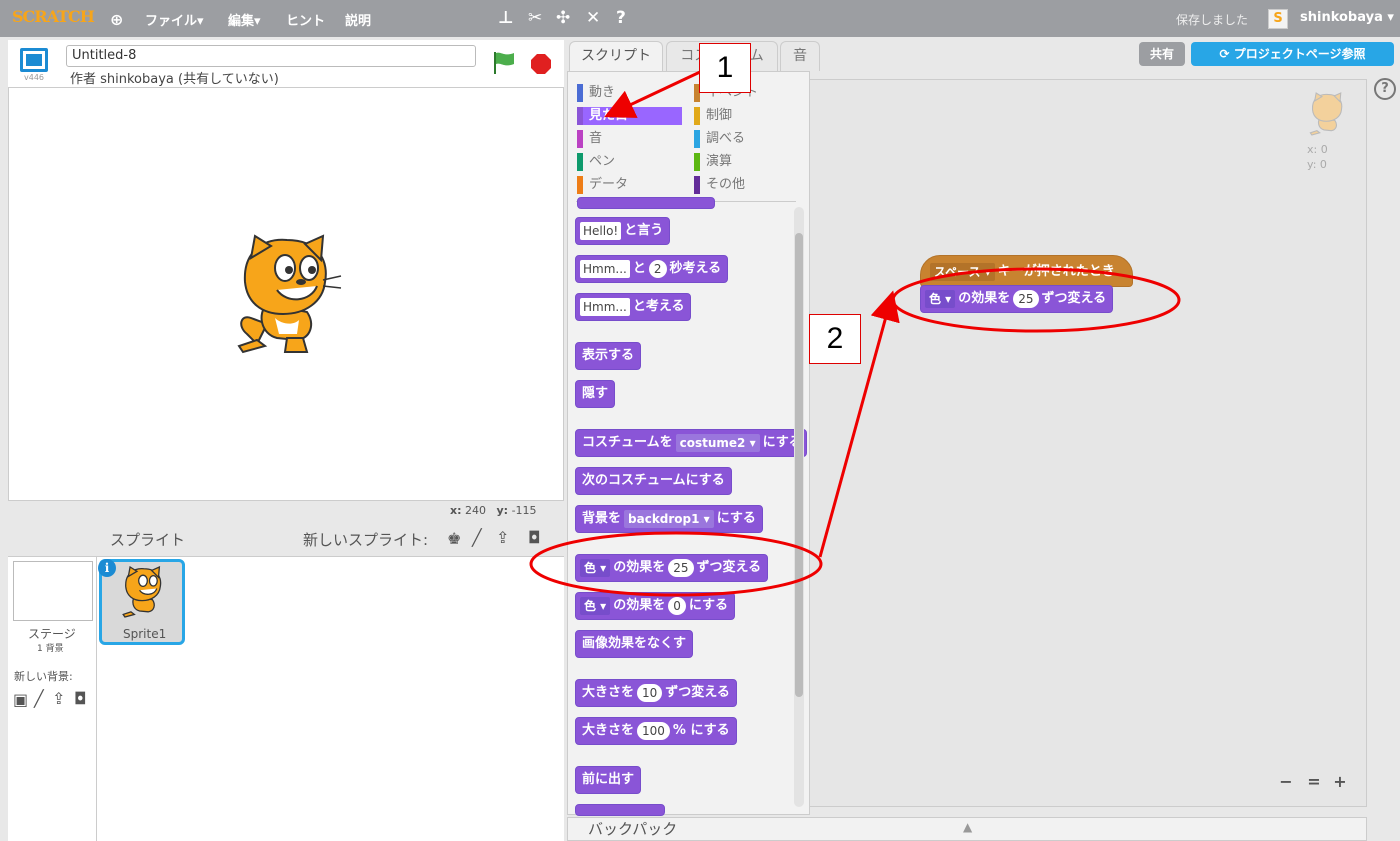 The image size is (1400, 841). Describe the element at coordinates (697, 139) in the screenshot. I see `category-sensing-color` at that location.